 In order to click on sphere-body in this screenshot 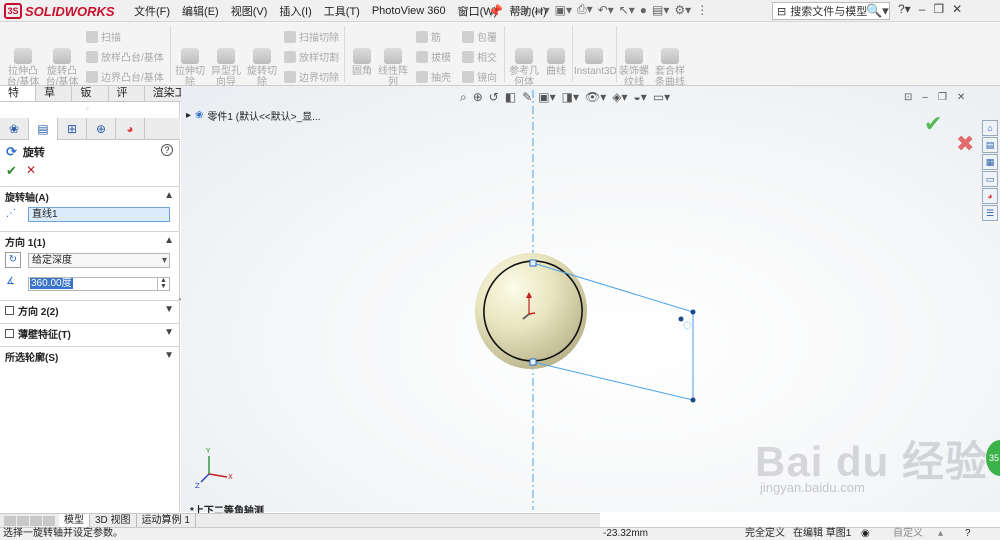, I will do `click(531, 311)`.